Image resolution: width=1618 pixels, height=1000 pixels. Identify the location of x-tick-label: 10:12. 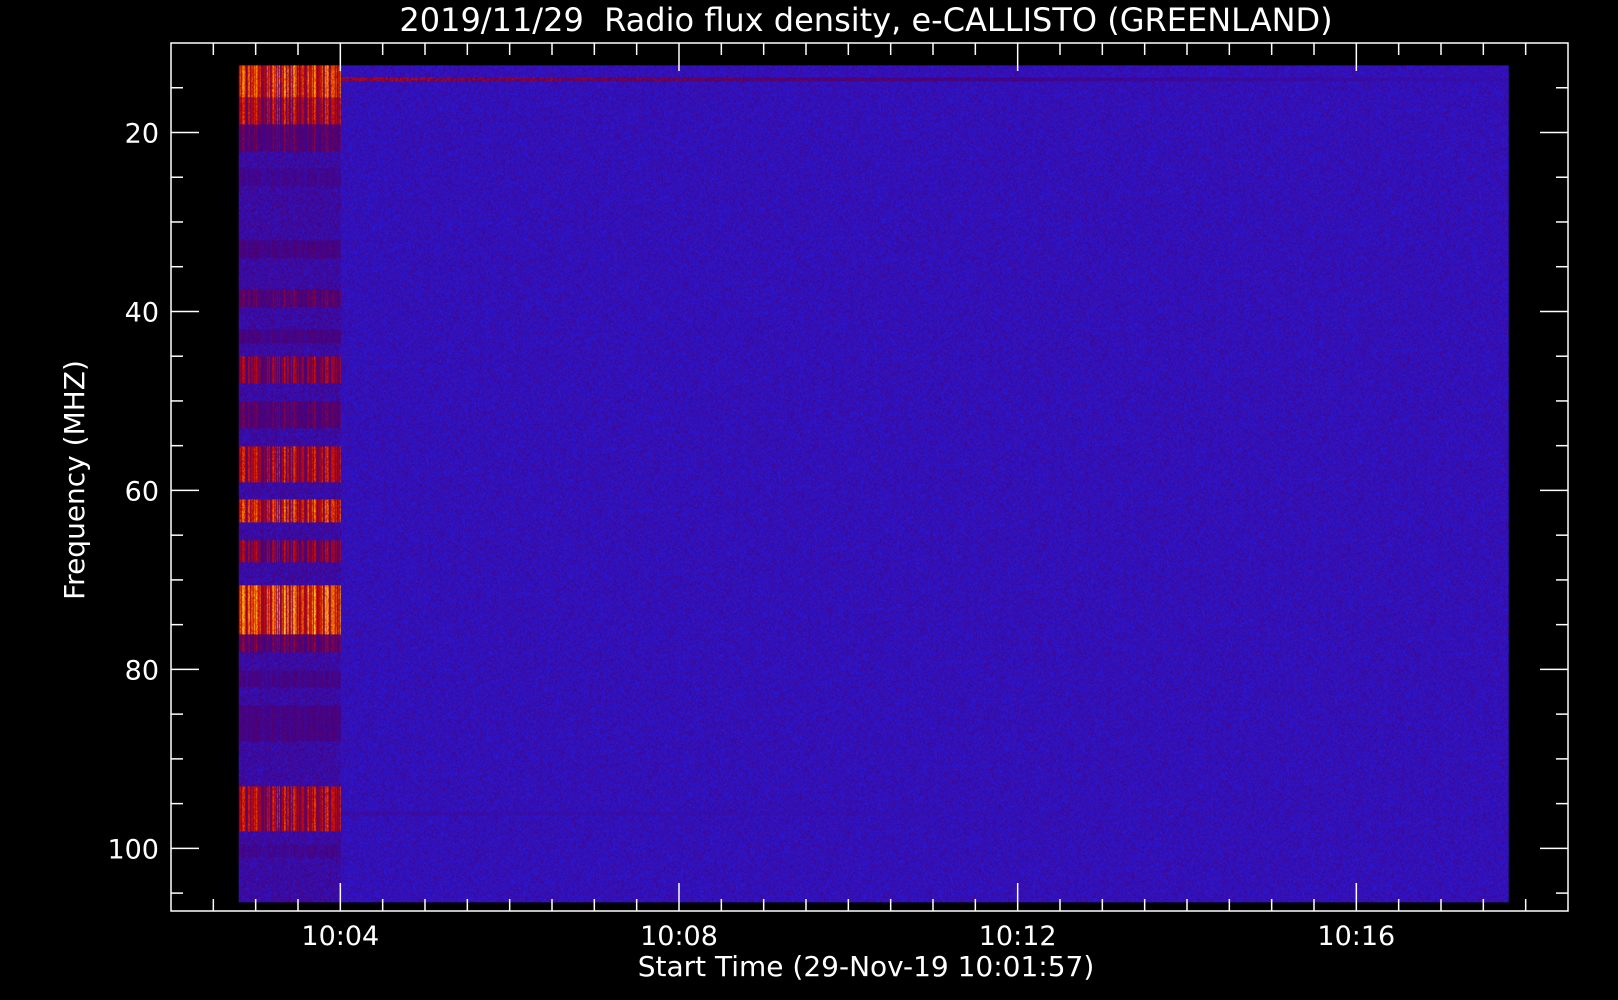
(1018, 936).